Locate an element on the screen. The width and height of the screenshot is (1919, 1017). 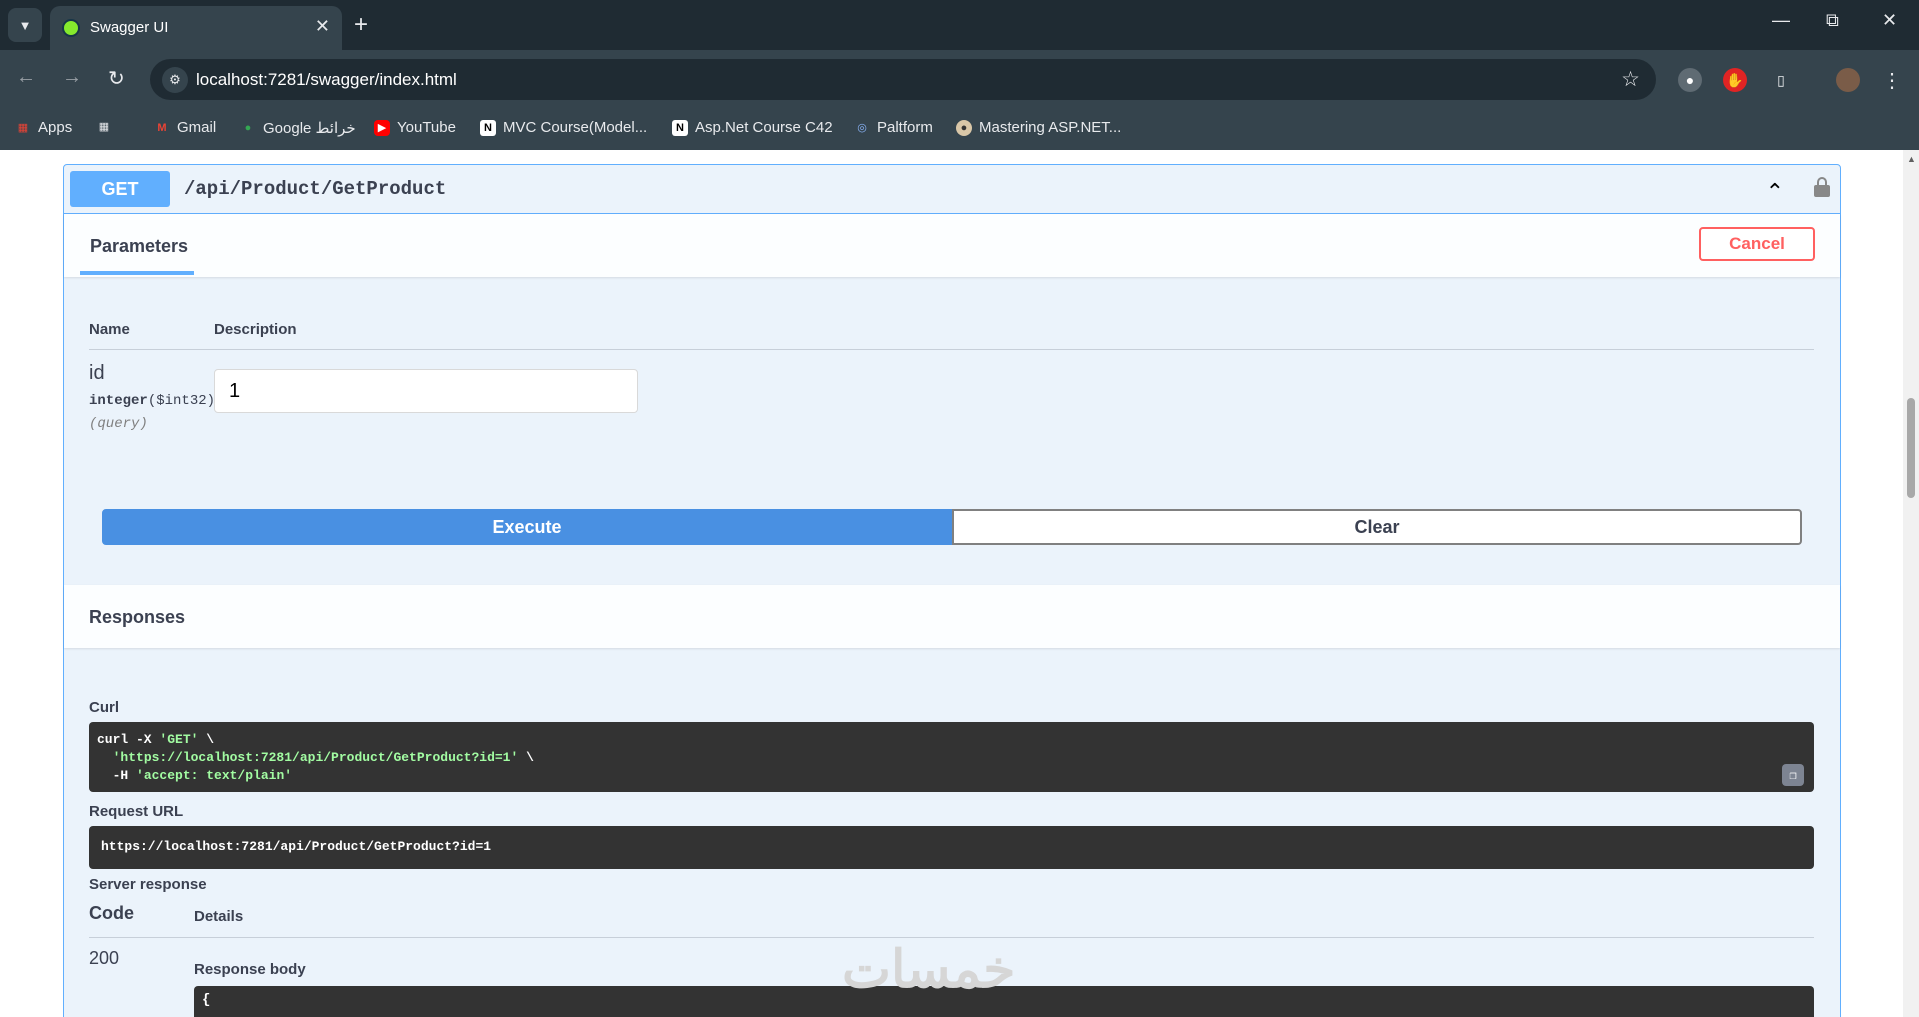
server-response-label: Server response is located at coordinates (148, 884).